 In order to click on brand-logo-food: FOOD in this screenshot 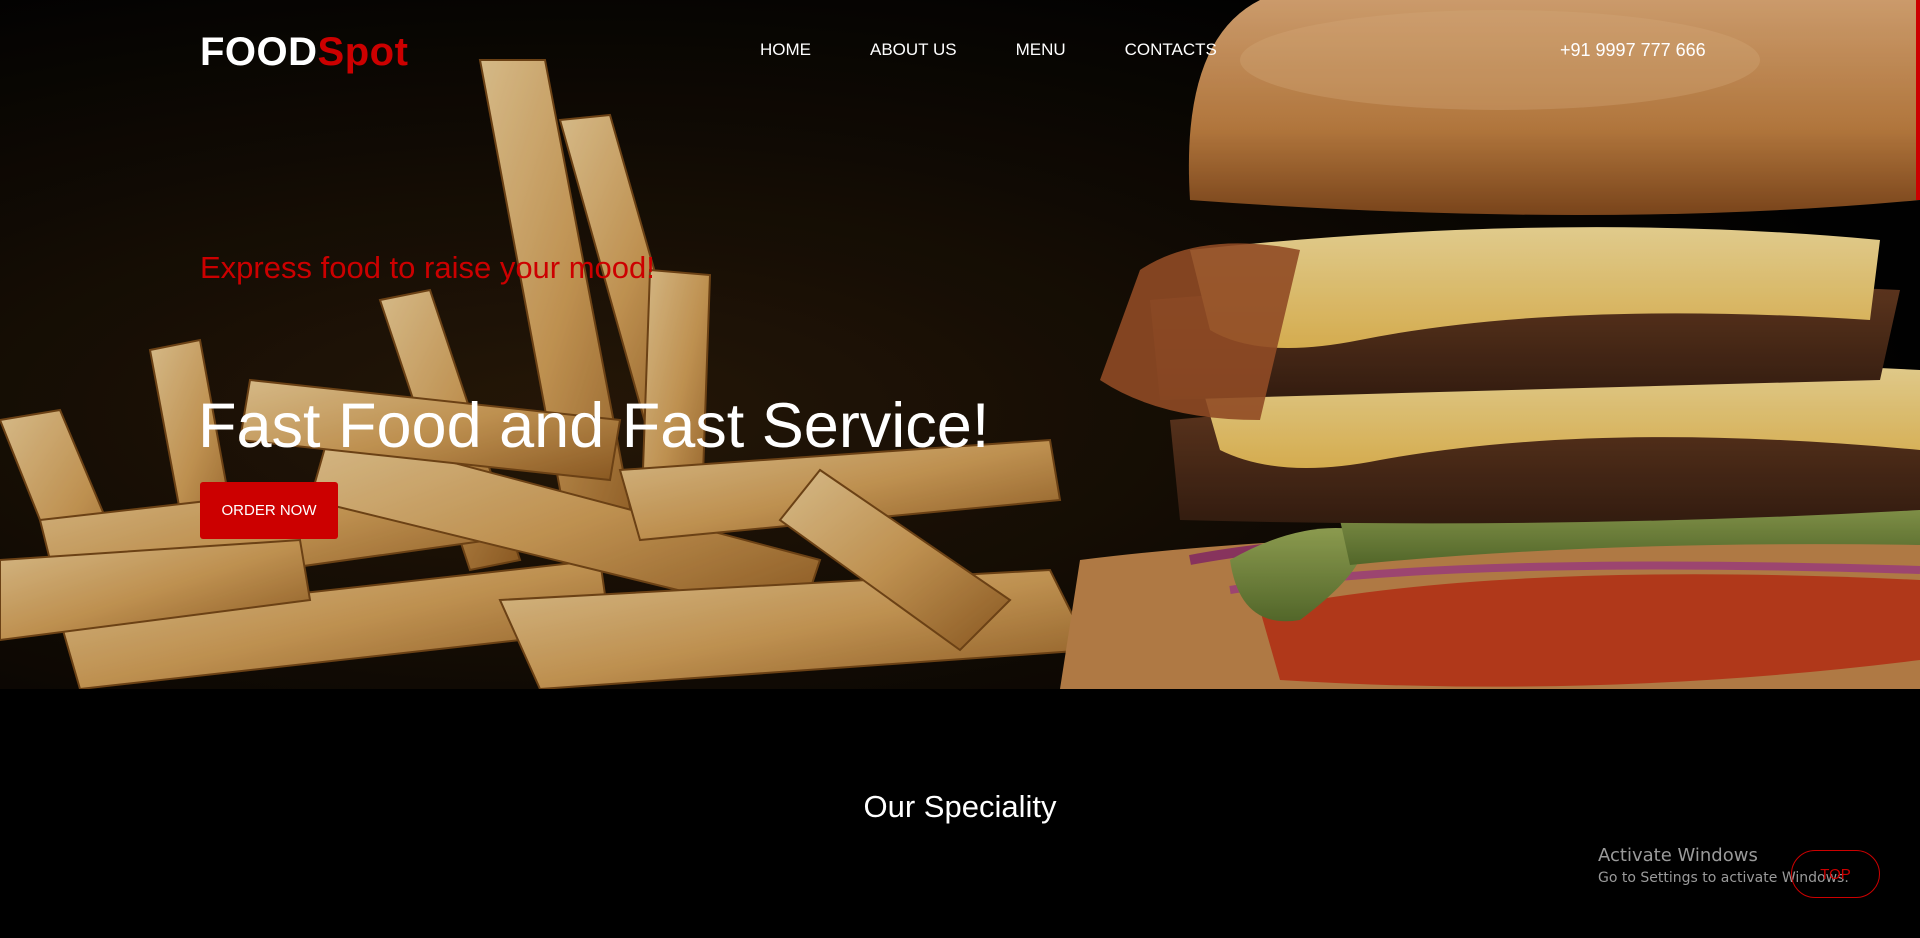, I will do `click(259, 52)`.